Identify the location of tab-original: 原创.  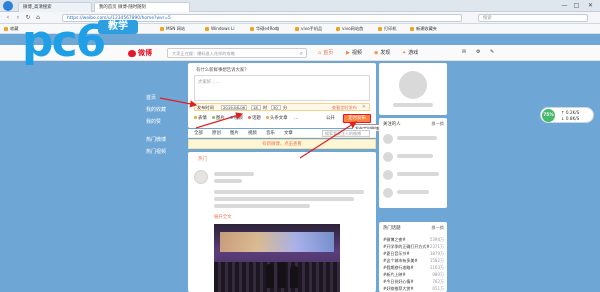
(216, 133).